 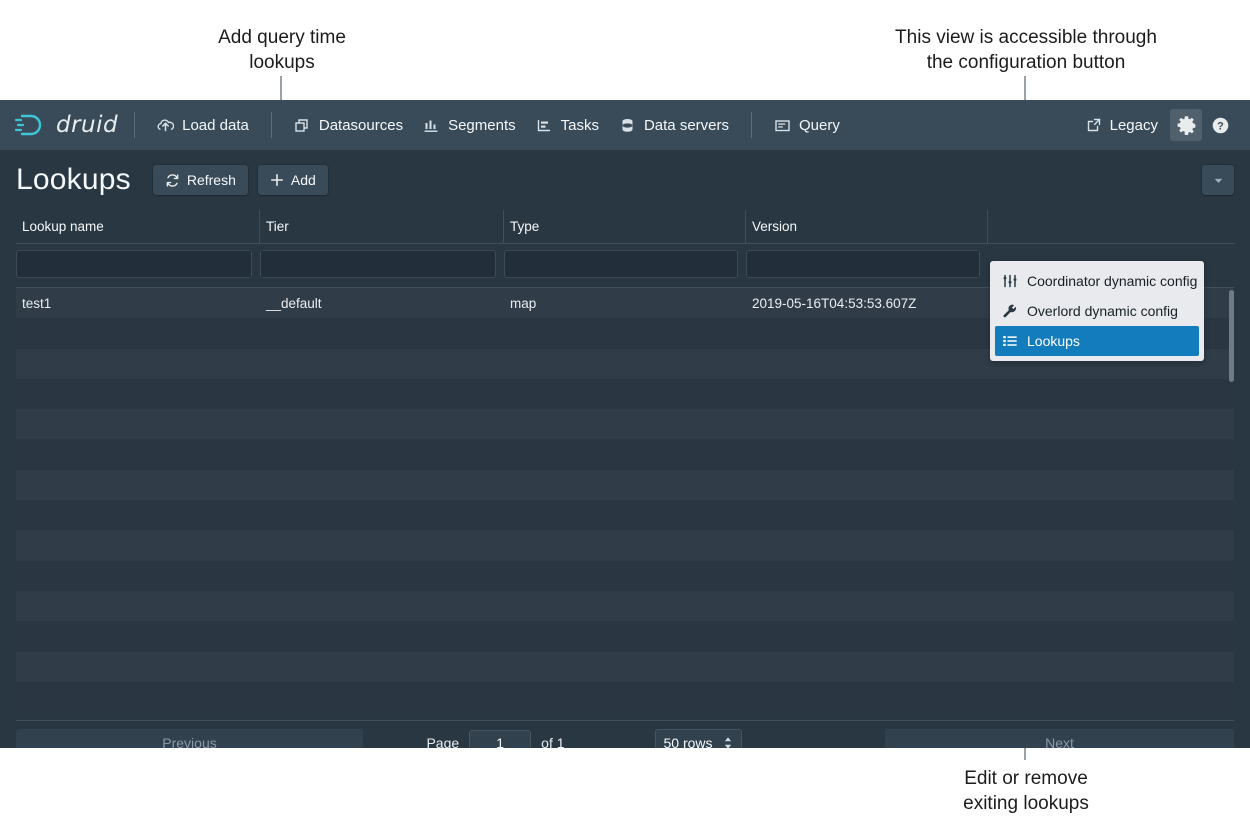 What do you see at coordinates (863, 264) in the screenshot?
I see `filter-input-version` at bounding box center [863, 264].